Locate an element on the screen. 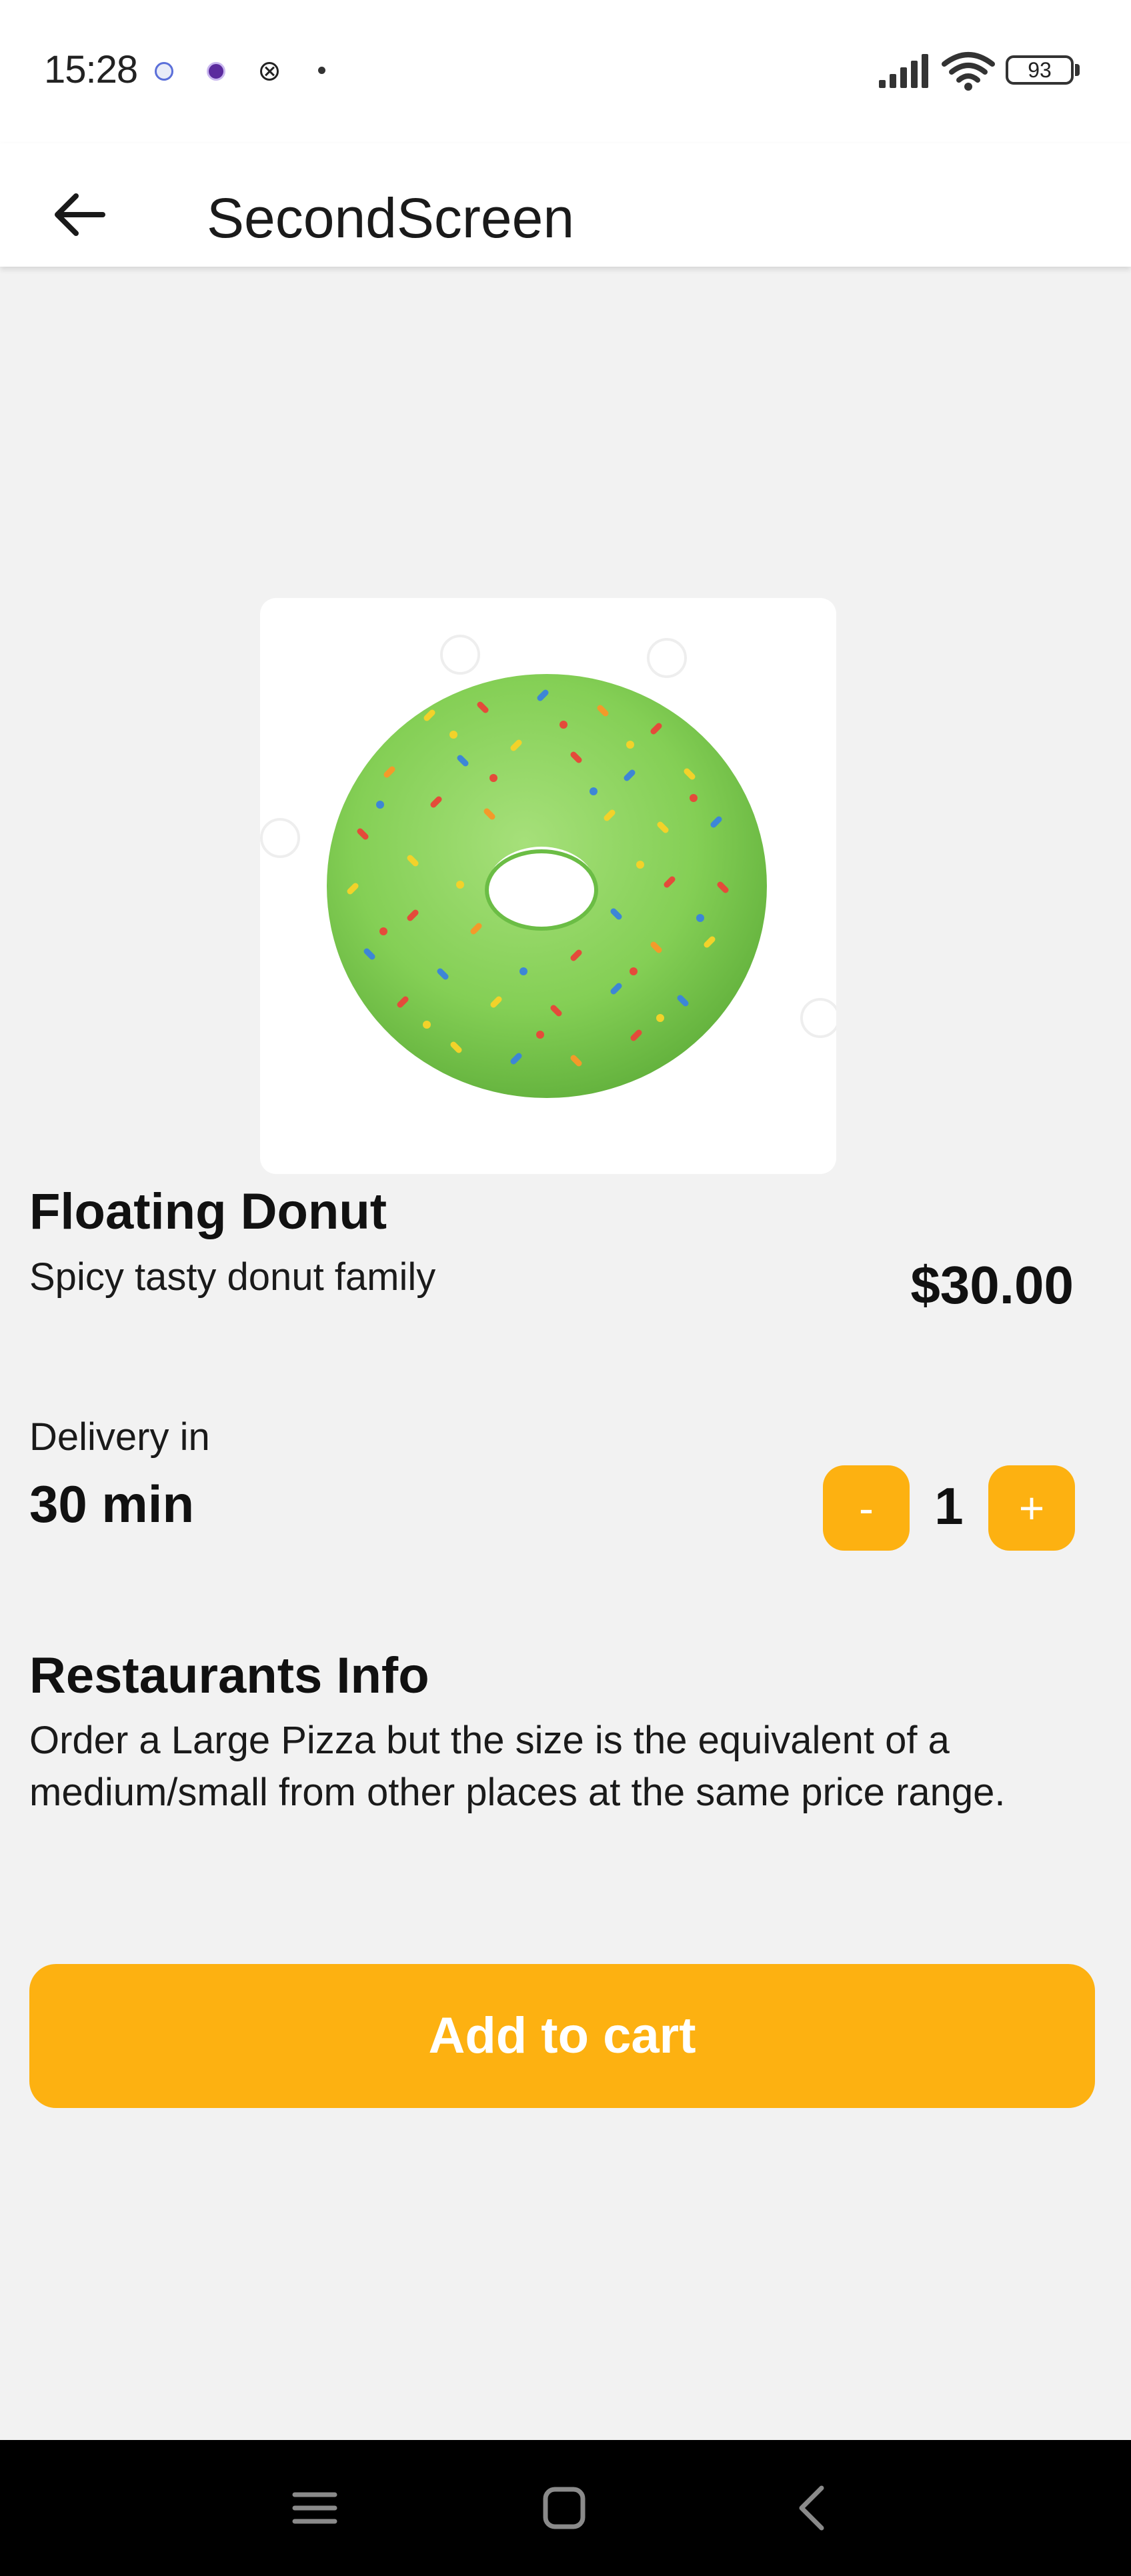 This screenshot has width=1131, height=2576. system-nav-bar is located at coordinates (565, 2508).